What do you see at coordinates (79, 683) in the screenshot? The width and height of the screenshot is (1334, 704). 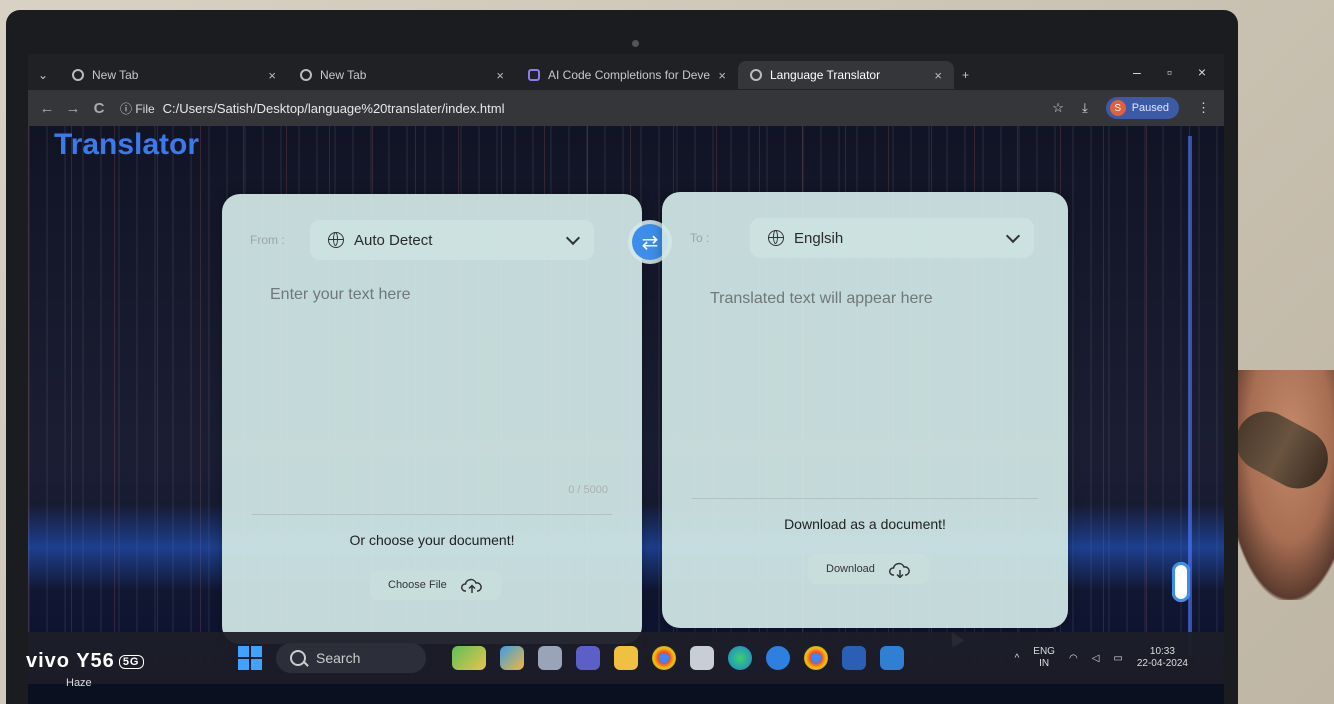 I see `weather-label: Haze` at bounding box center [79, 683].